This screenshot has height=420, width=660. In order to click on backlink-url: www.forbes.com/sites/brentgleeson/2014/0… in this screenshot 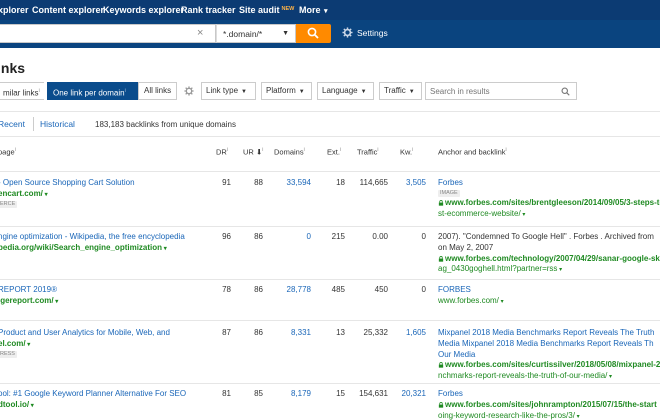, I will do `click(549, 202)`.